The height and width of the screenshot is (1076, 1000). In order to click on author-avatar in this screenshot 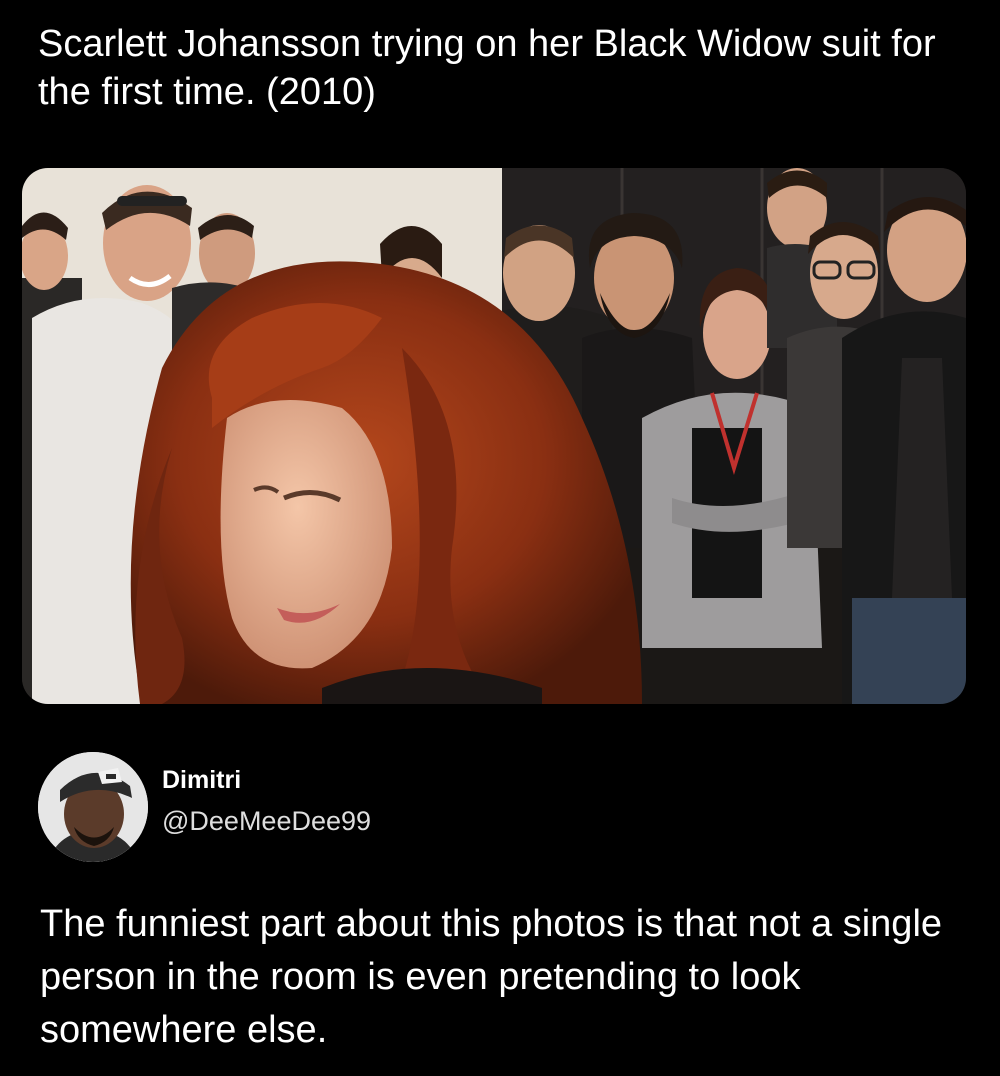, I will do `click(93, 807)`.